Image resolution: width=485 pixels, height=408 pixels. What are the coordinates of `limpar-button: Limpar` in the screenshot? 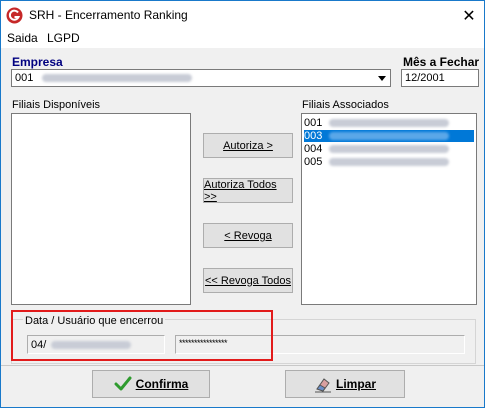 It's located at (345, 384).